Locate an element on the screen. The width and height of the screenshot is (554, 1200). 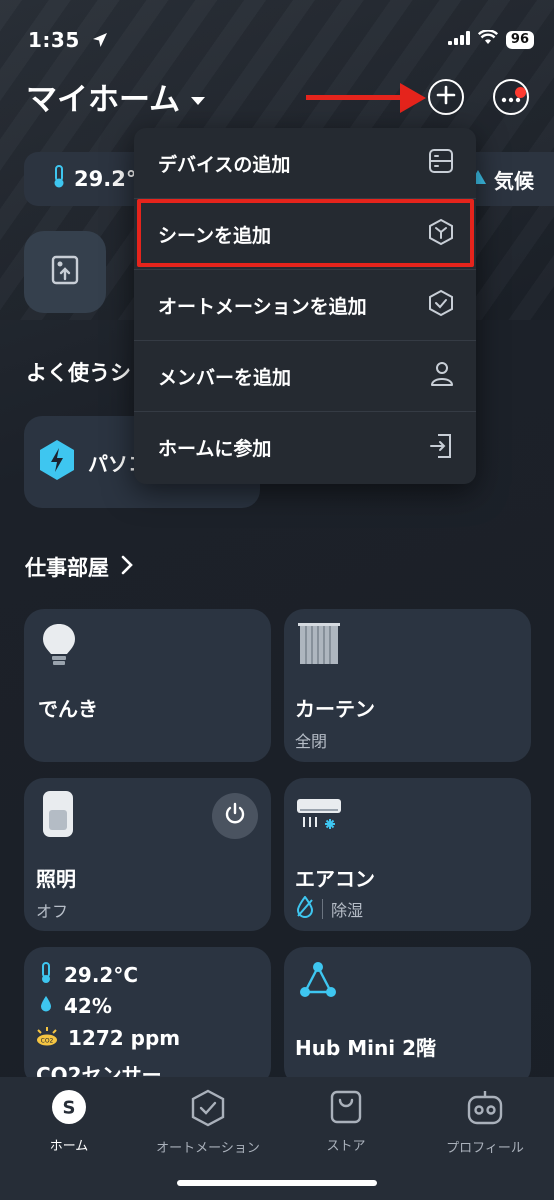
home-indicator is located at coordinates (277, 1183).